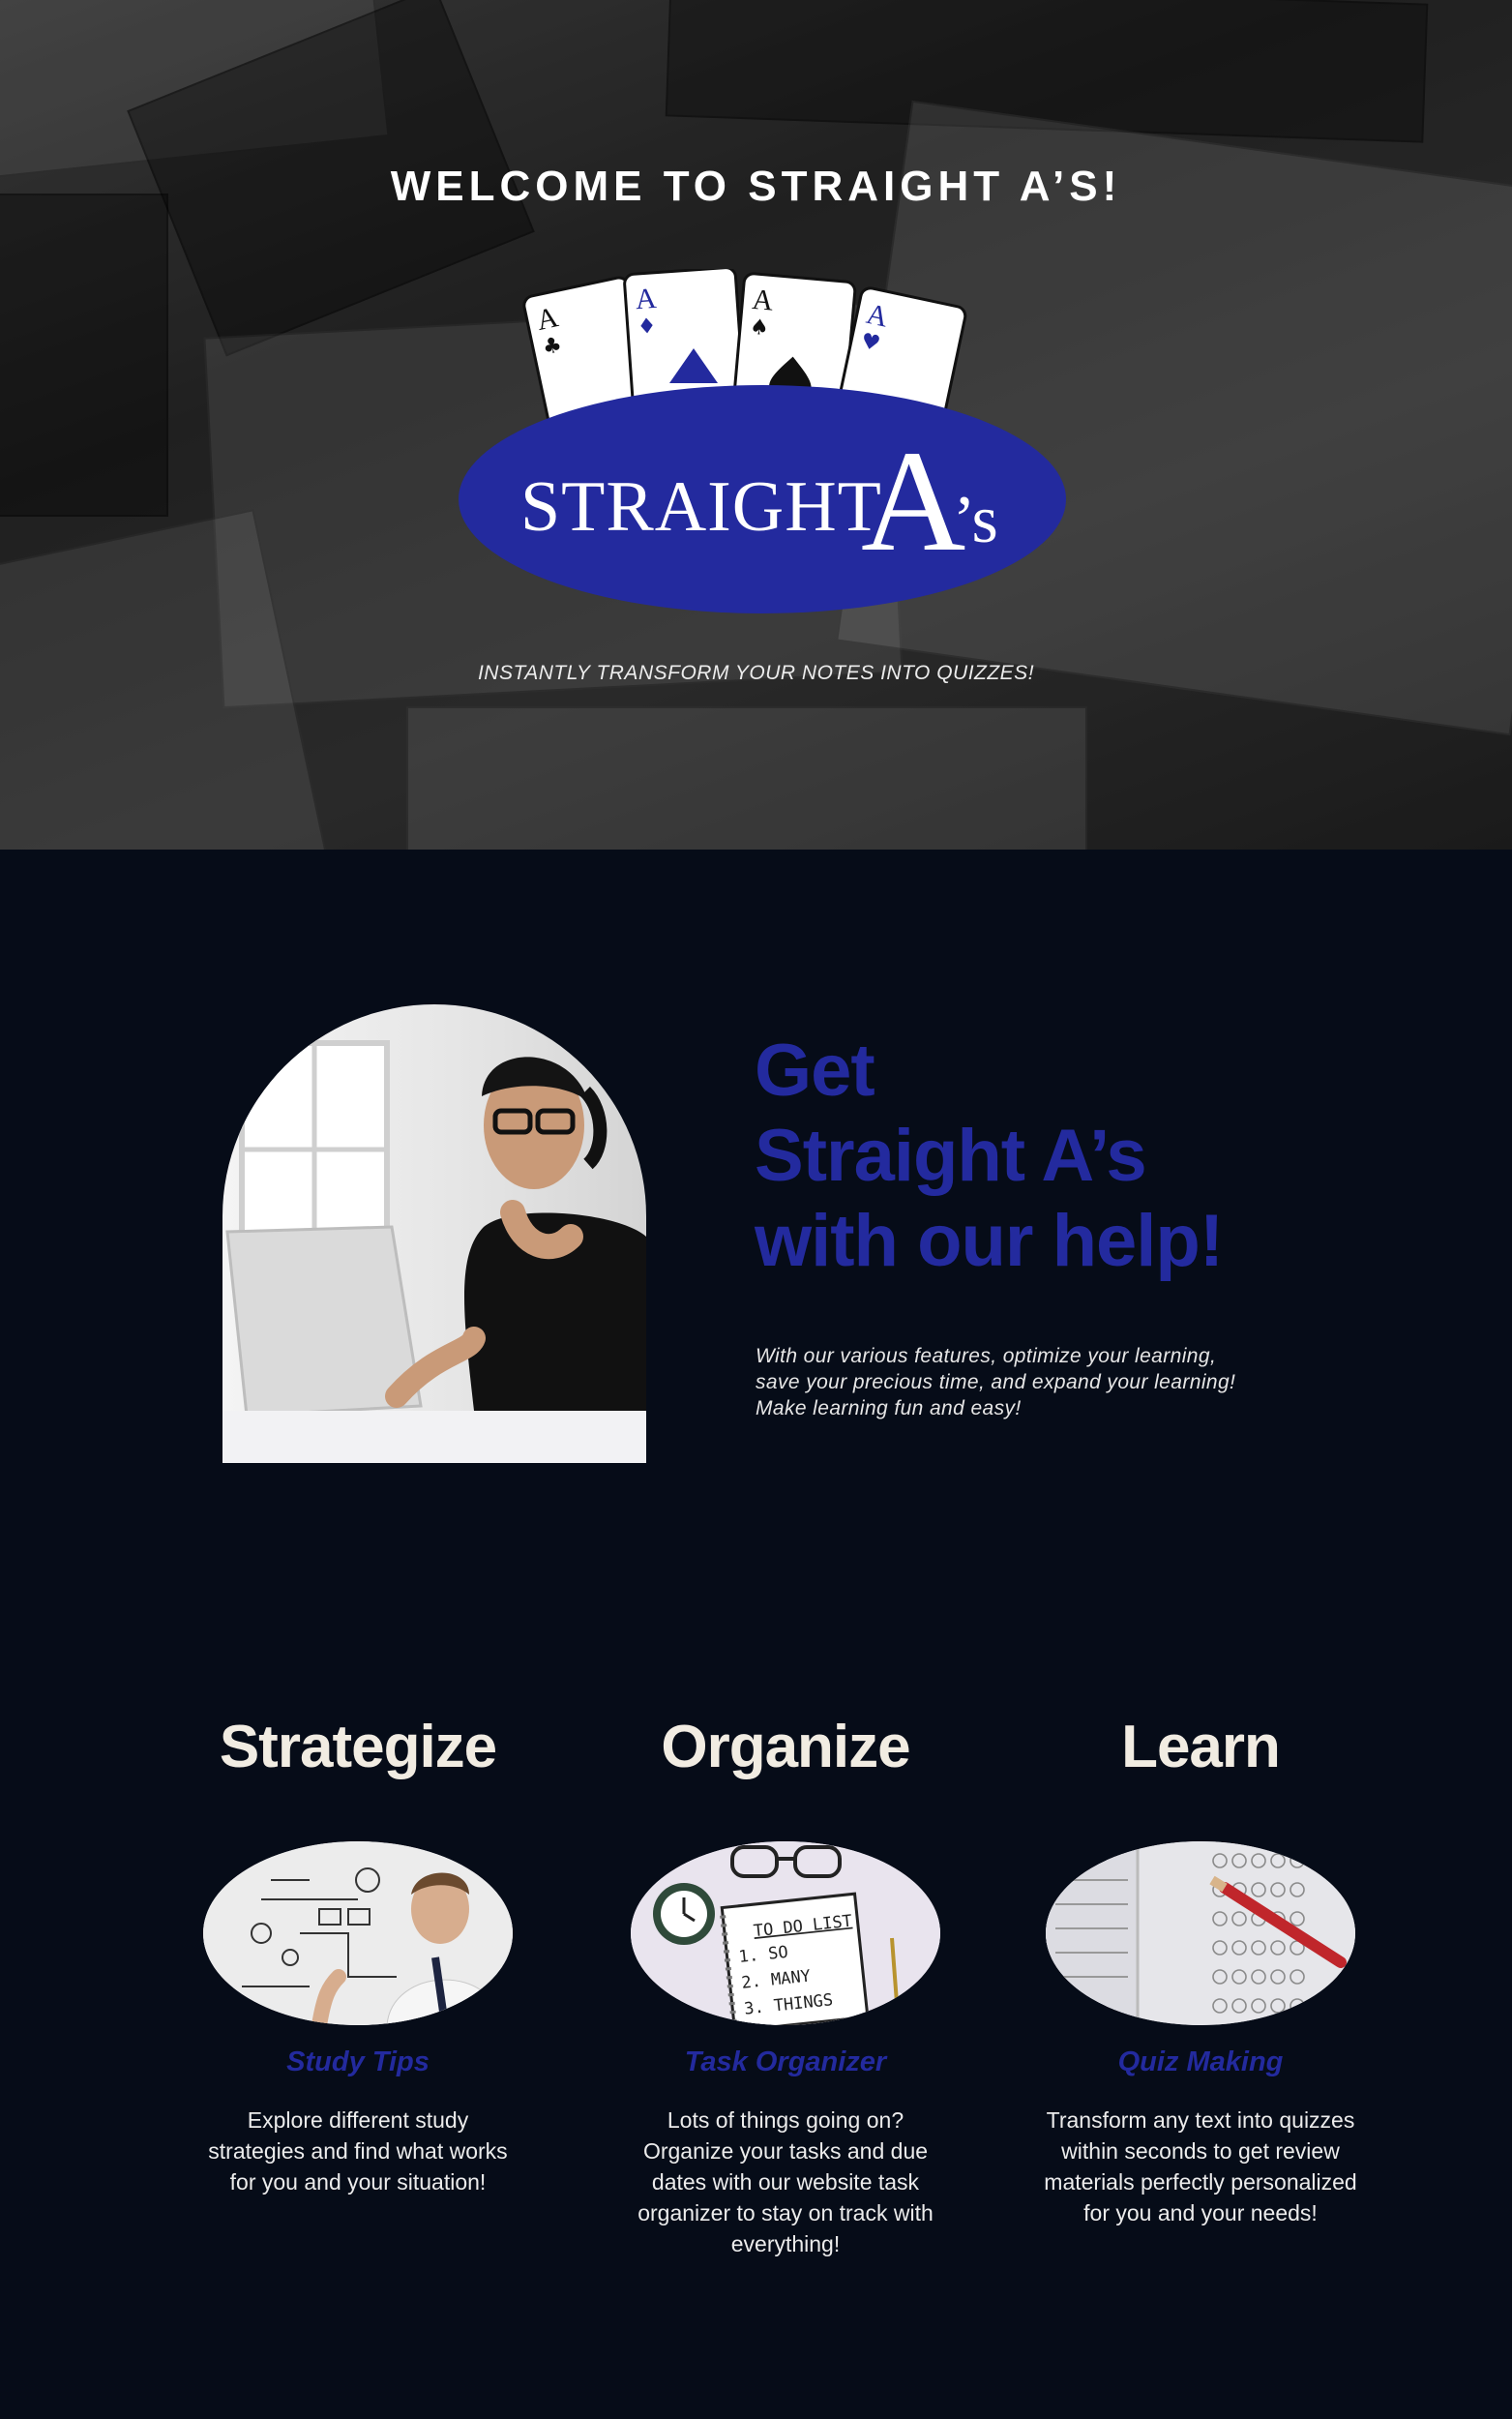 The width and height of the screenshot is (1512, 2419). What do you see at coordinates (913, 502) in the screenshot?
I see `logo-big-a: A` at bounding box center [913, 502].